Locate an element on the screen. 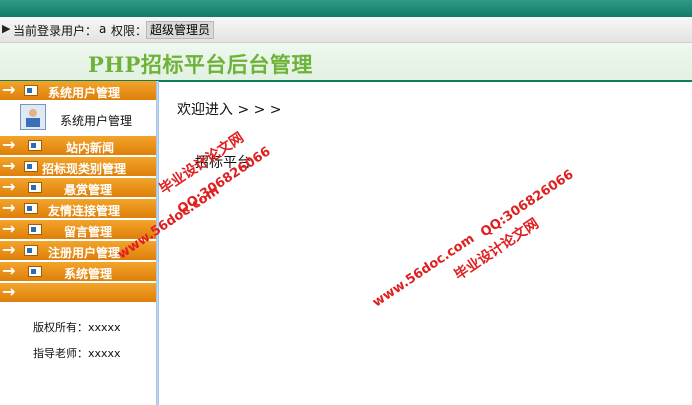 The width and height of the screenshot is (692, 405). sidebar-item-label: 悬赏管理 is located at coordinates (88, 190).